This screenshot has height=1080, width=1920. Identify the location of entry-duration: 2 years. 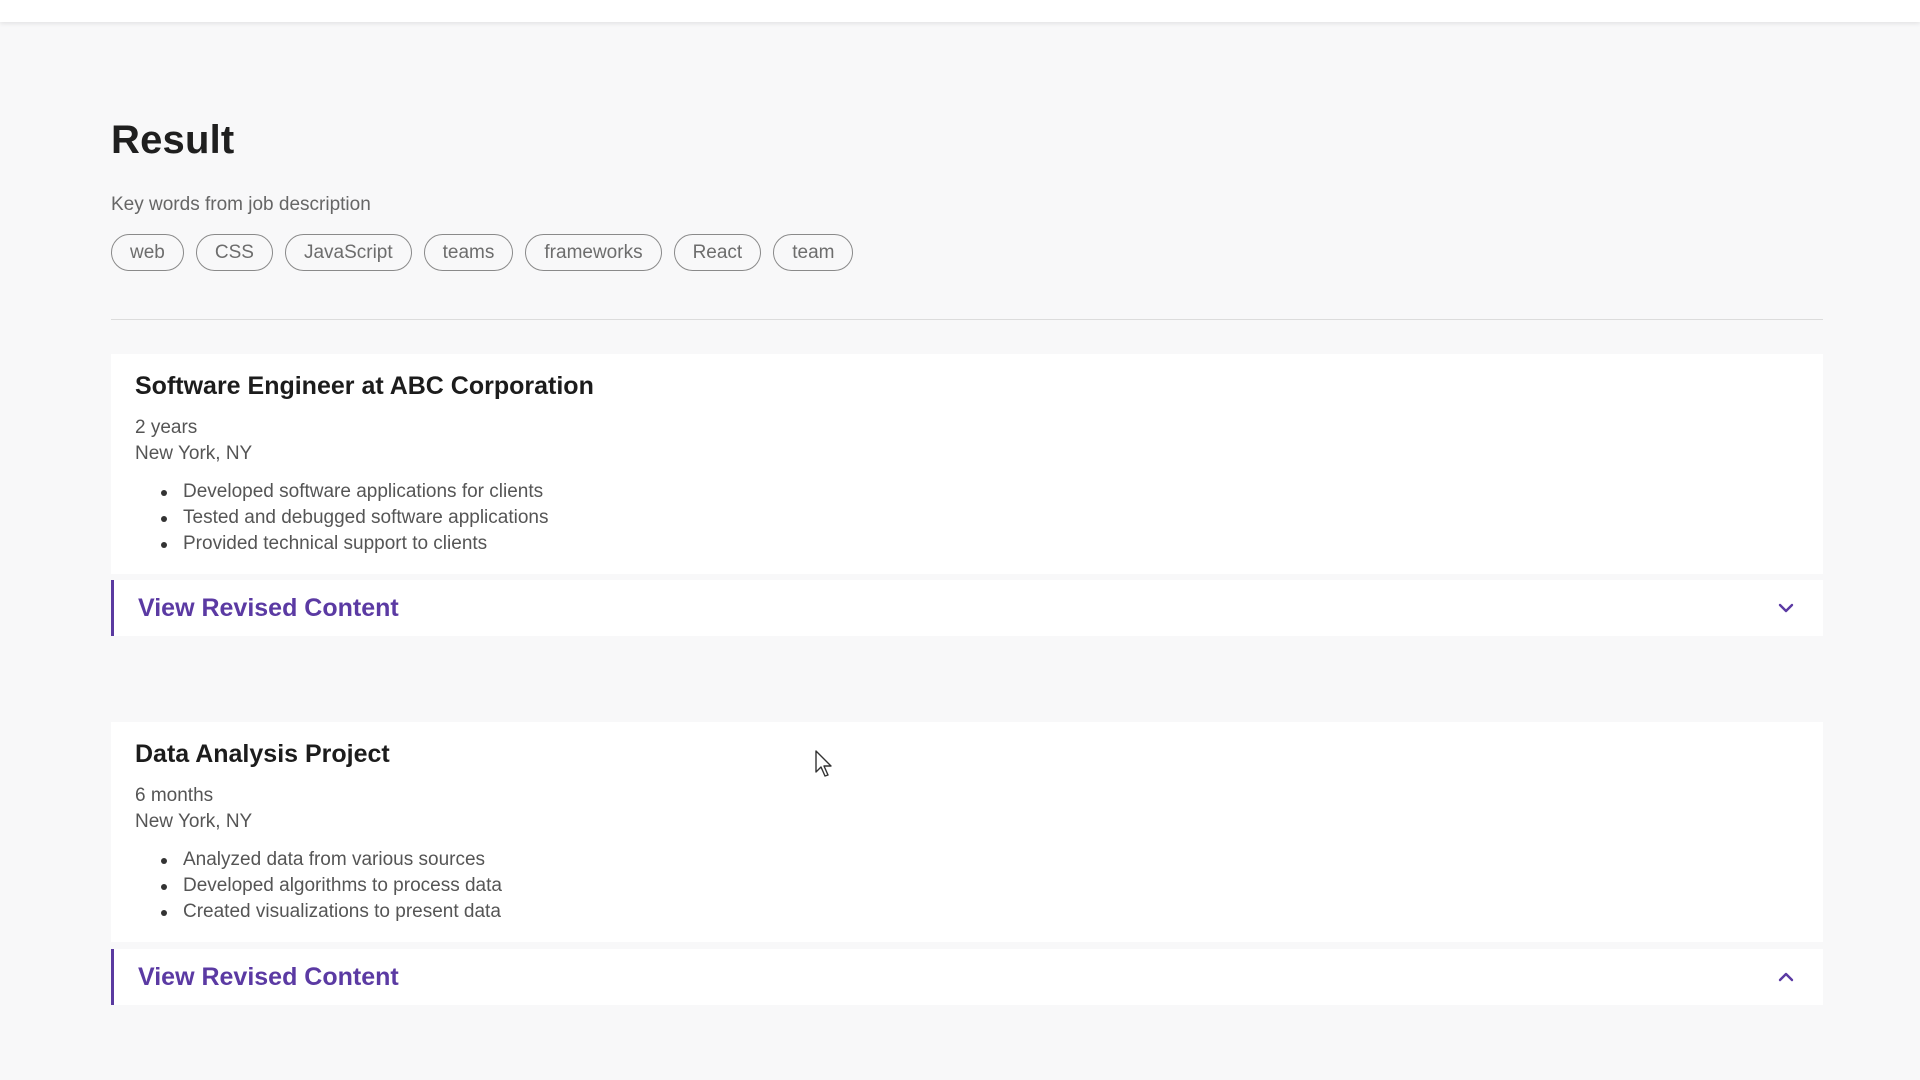
(166, 427).